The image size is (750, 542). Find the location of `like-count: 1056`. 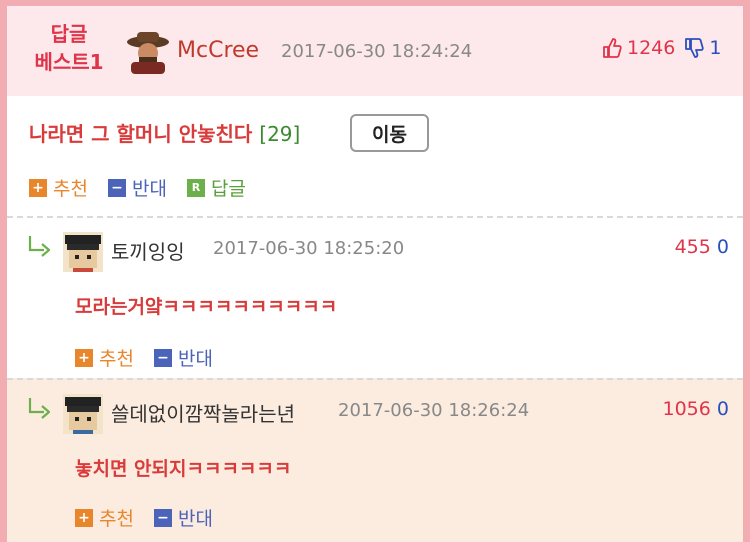

like-count: 1056 is located at coordinates (686, 409).